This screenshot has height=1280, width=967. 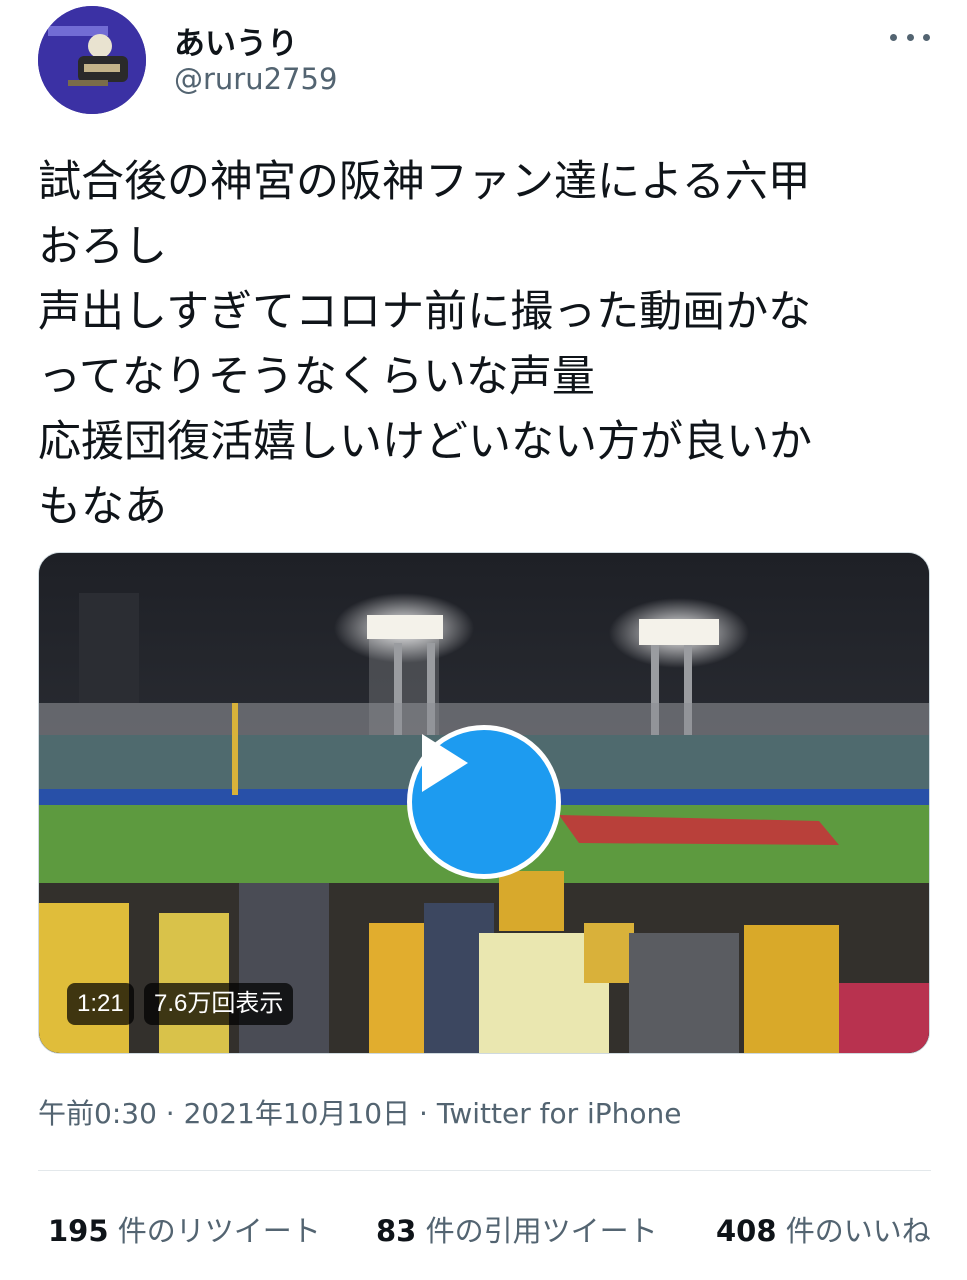 What do you see at coordinates (484, 1170) in the screenshot?
I see `divider` at bounding box center [484, 1170].